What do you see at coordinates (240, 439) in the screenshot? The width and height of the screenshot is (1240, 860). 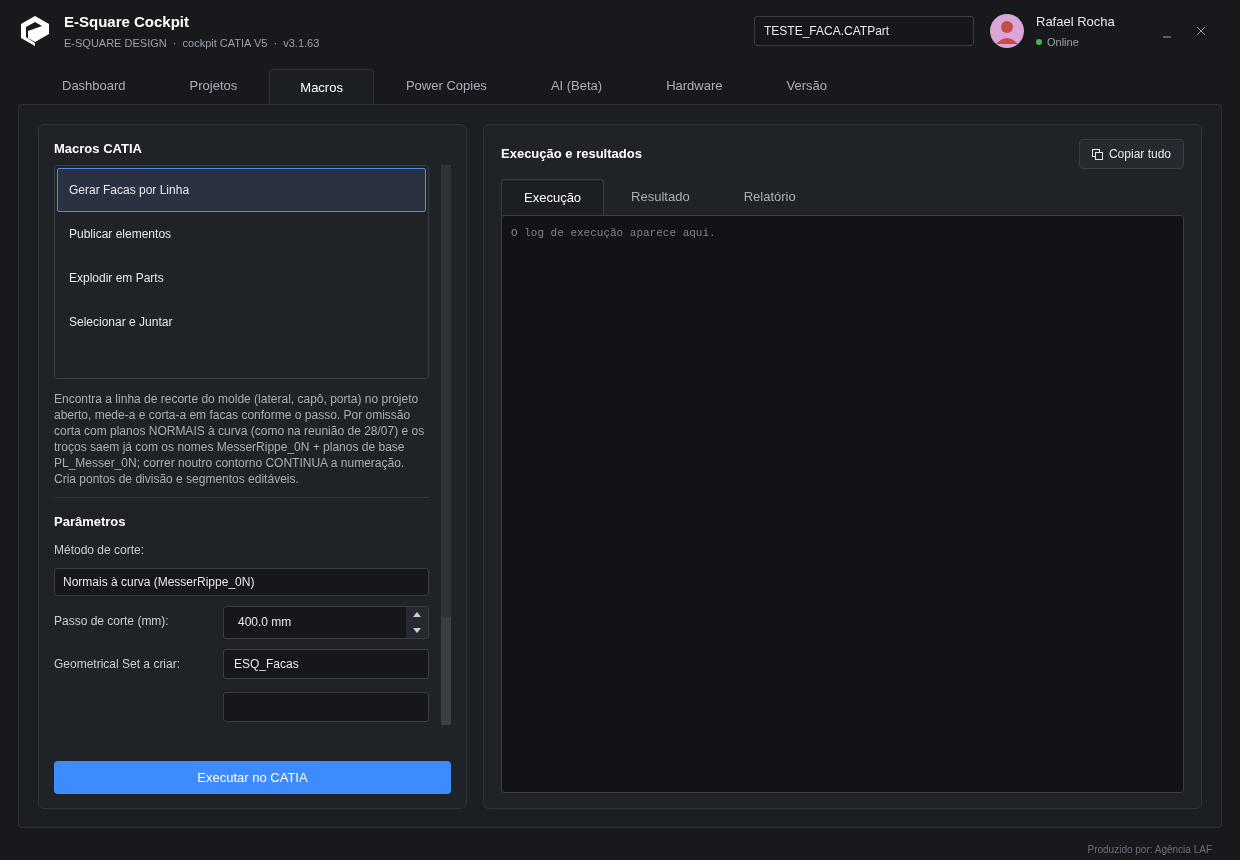 I see `description-text: Encontra a linha de recorte do molde (lateral, capô, porta) no projeto aberto, mede-a e corta-a em facas conforme o passo. Por omissão corta com planos NORMAIS à curva (como na reunião de 28/07) e os troços saem já com os nomes MesserRippe_0N + planos de base PL_Messer_0N; correr noutro contorno CONTINUA a numeração. Cria pontos de divisão e segmentos editáveis.` at bounding box center [240, 439].